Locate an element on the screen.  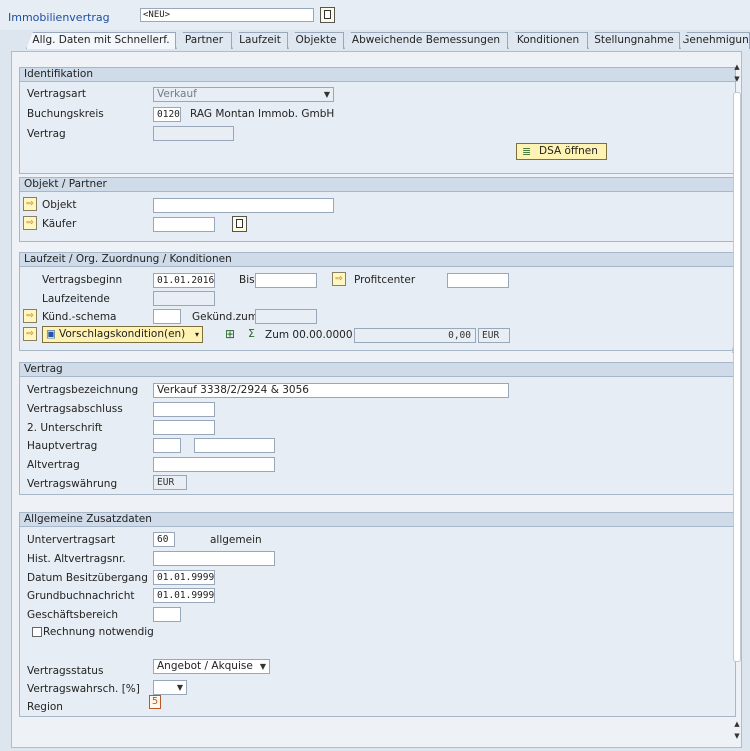
vertragswaehrung-label: Vertragswährung is located at coordinates (72, 484).